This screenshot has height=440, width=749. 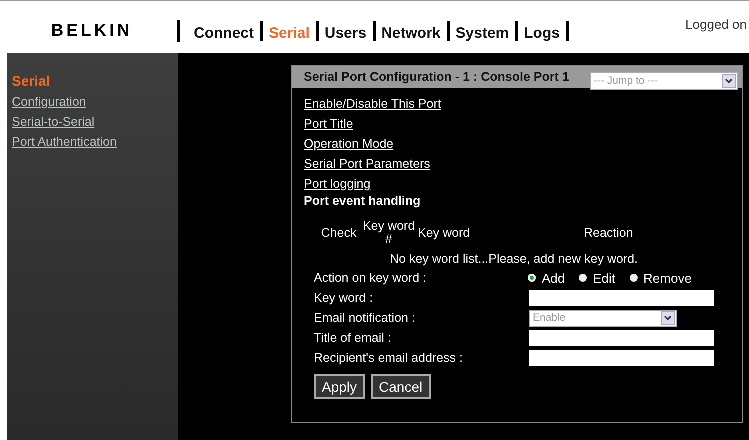 What do you see at coordinates (401, 386) in the screenshot?
I see `form-button: Cancel` at bounding box center [401, 386].